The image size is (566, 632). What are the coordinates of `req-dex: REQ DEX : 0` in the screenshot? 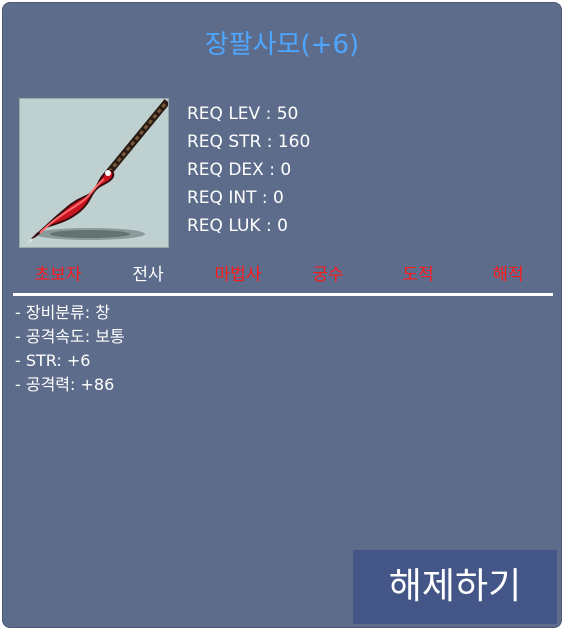 It's located at (239, 170).